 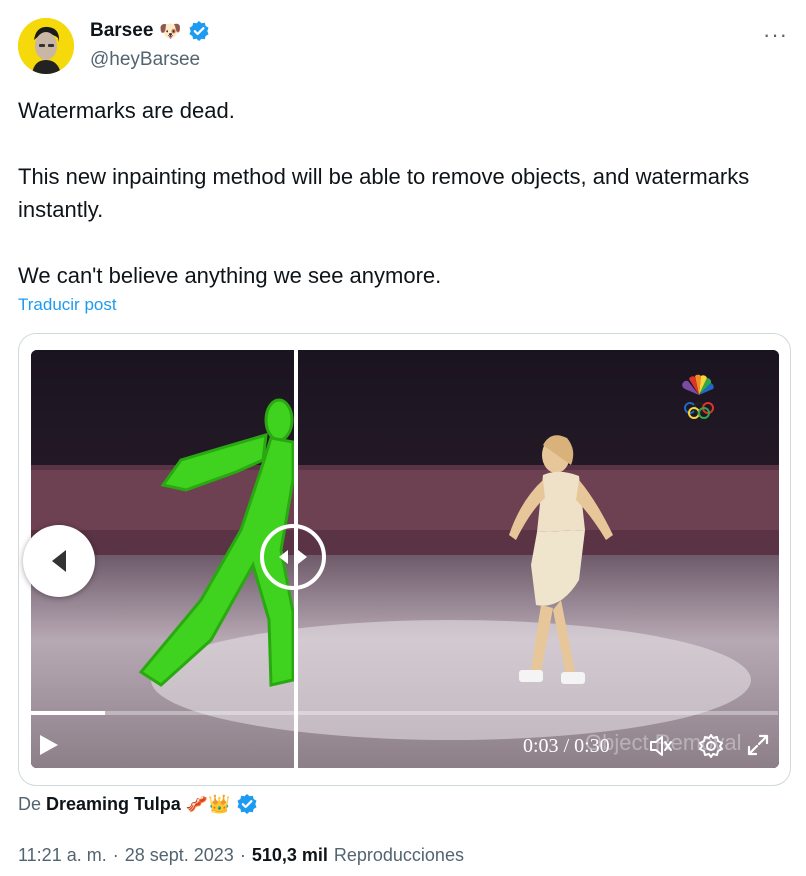 I want to click on author-handle: @heyBarsee, so click(x=145, y=60).